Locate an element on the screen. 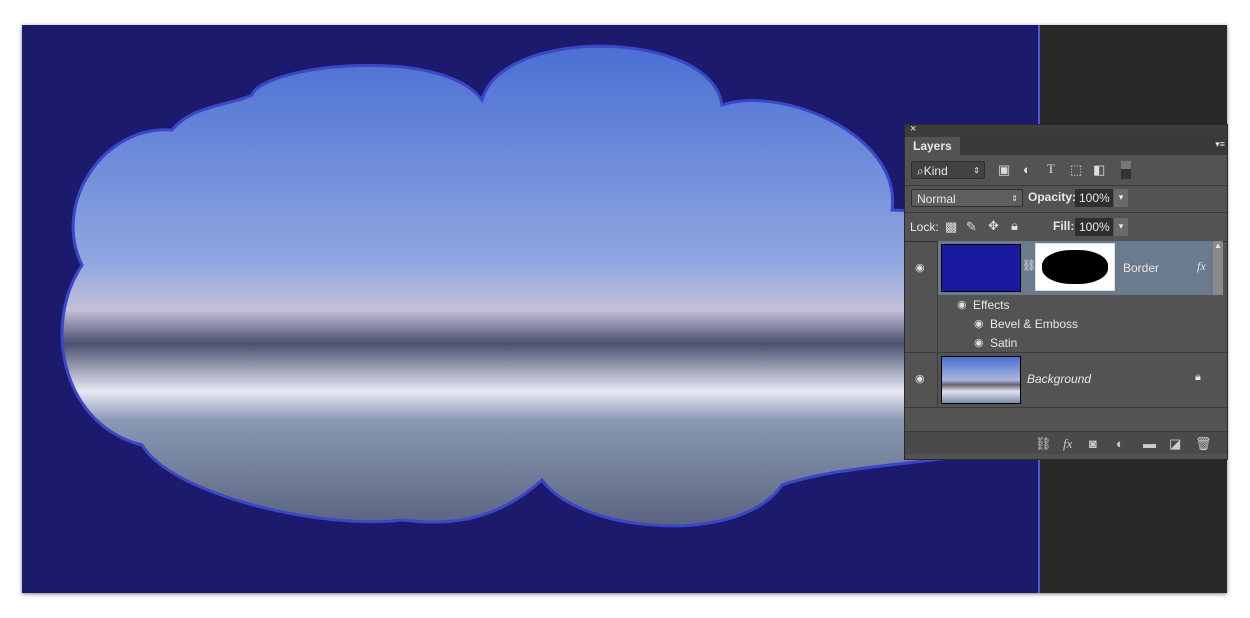  fill-input: 100% is located at coordinates (1094, 227).